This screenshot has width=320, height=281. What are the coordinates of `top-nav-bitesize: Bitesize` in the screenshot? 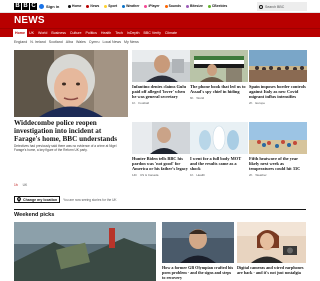 It's located at (194, 6).